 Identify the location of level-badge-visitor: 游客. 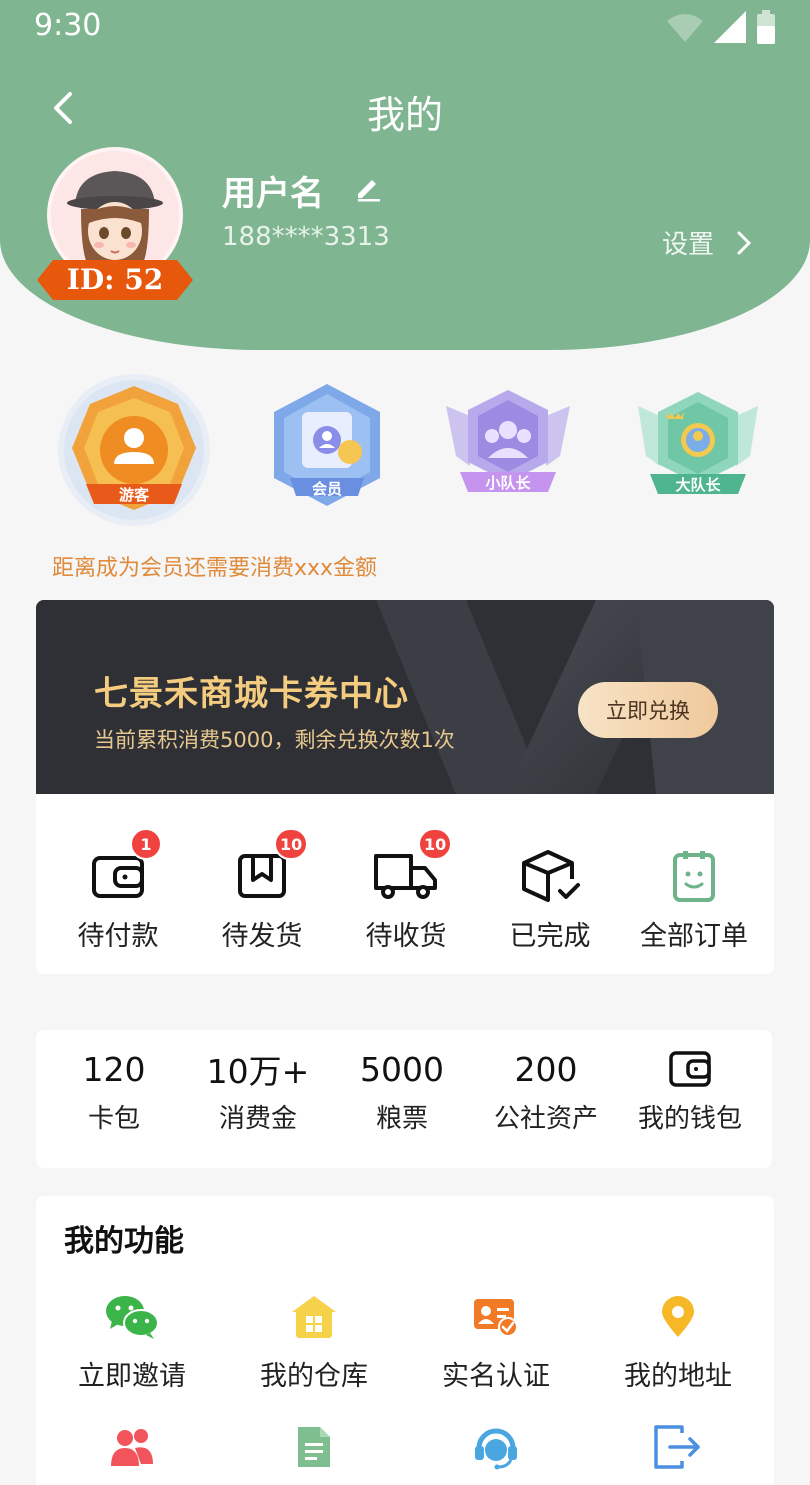
(134, 450).